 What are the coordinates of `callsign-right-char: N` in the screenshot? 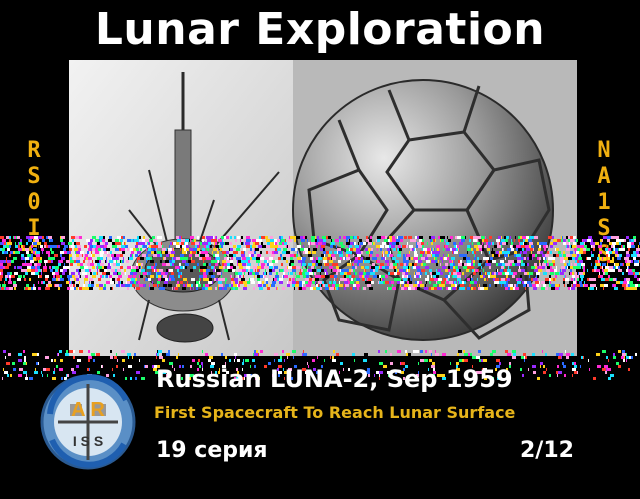 It's located at (604, 150).